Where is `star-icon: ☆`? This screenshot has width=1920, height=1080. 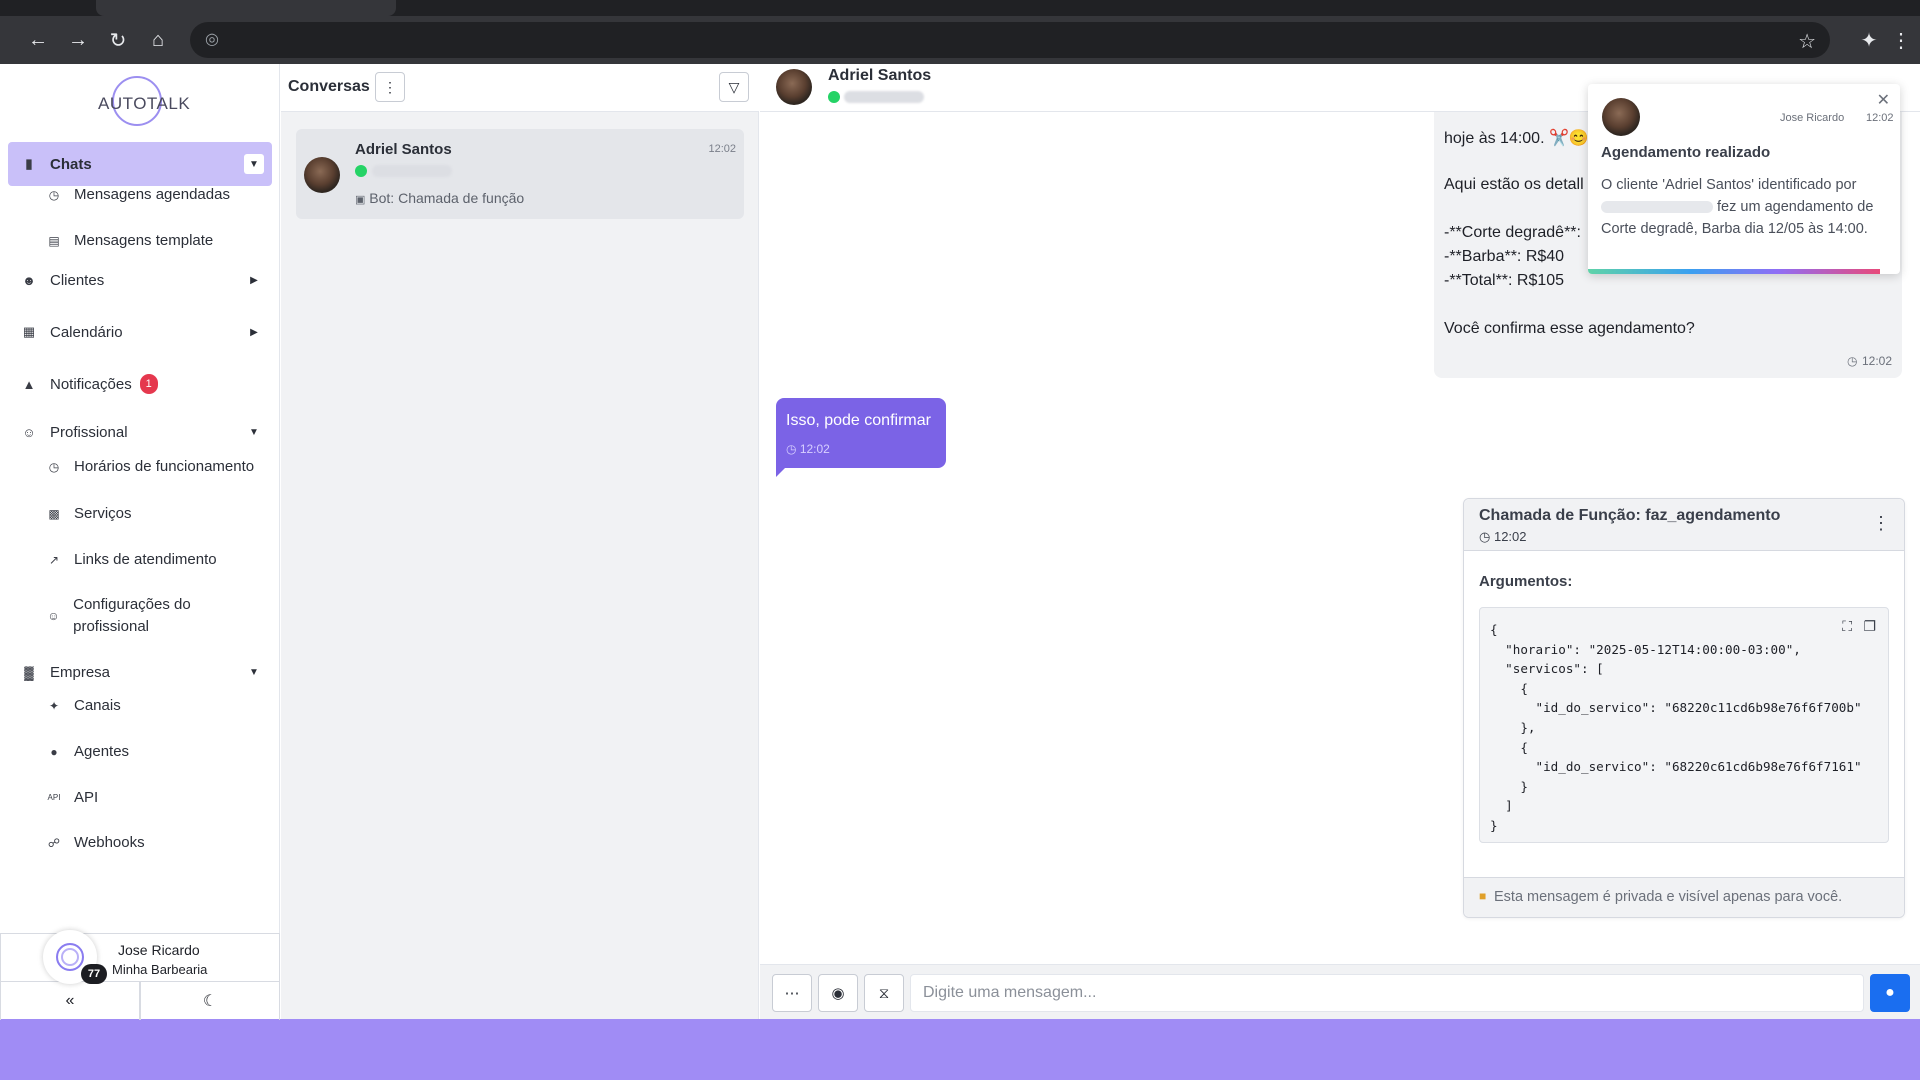 star-icon: ☆ is located at coordinates (1807, 41).